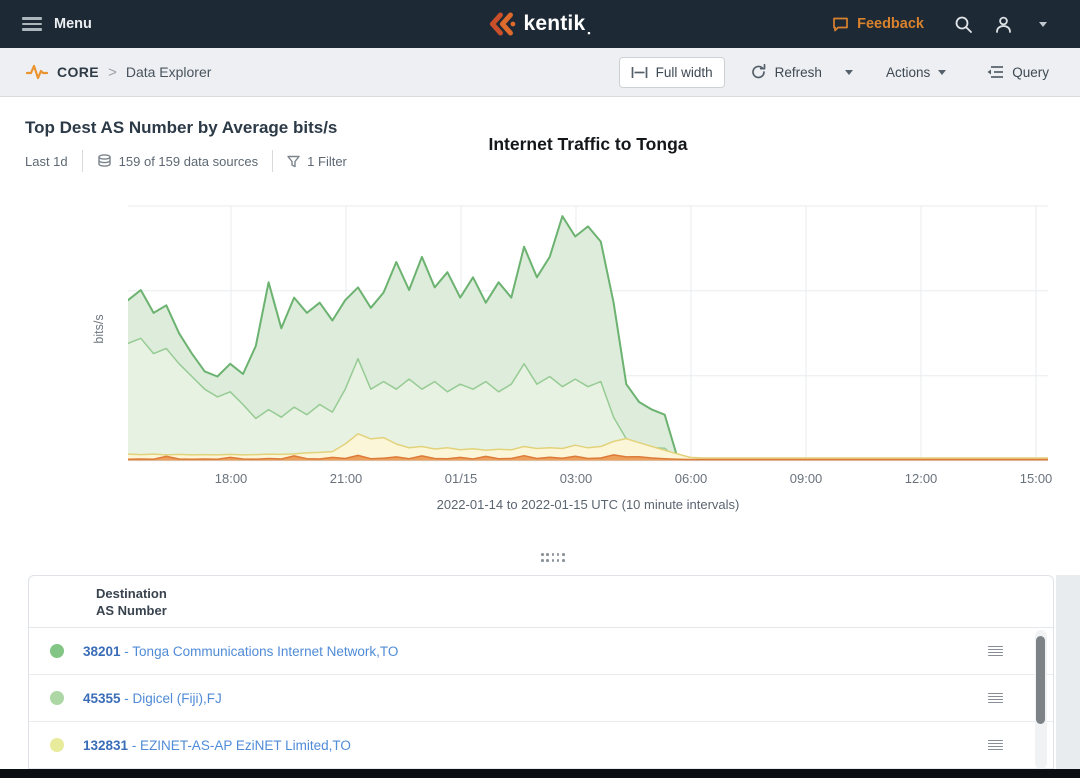 The height and width of the screenshot is (778, 1080). Describe the element at coordinates (1040, 680) in the screenshot. I see `table-scrollbar-thumb` at that location.